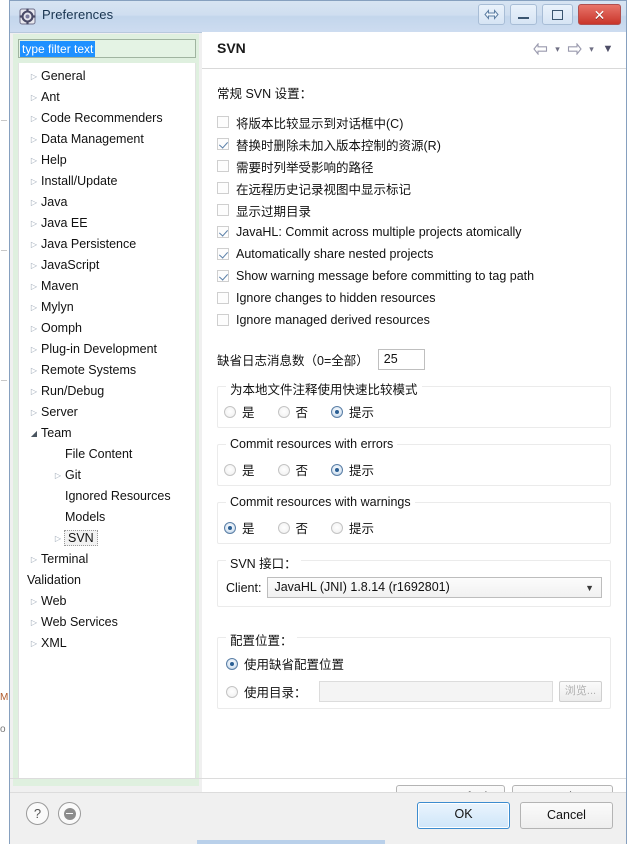 This screenshot has width=627, height=844. What do you see at coordinates (591, 49) in the screenshot?
I see `forward-history-caret-icon: ▾` at bounding box center [591, 49].